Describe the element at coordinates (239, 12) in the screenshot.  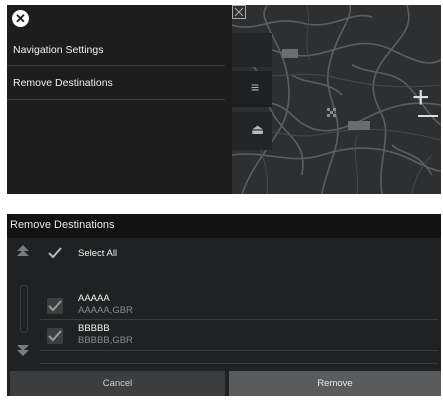
I see `expand-icon` at that location.